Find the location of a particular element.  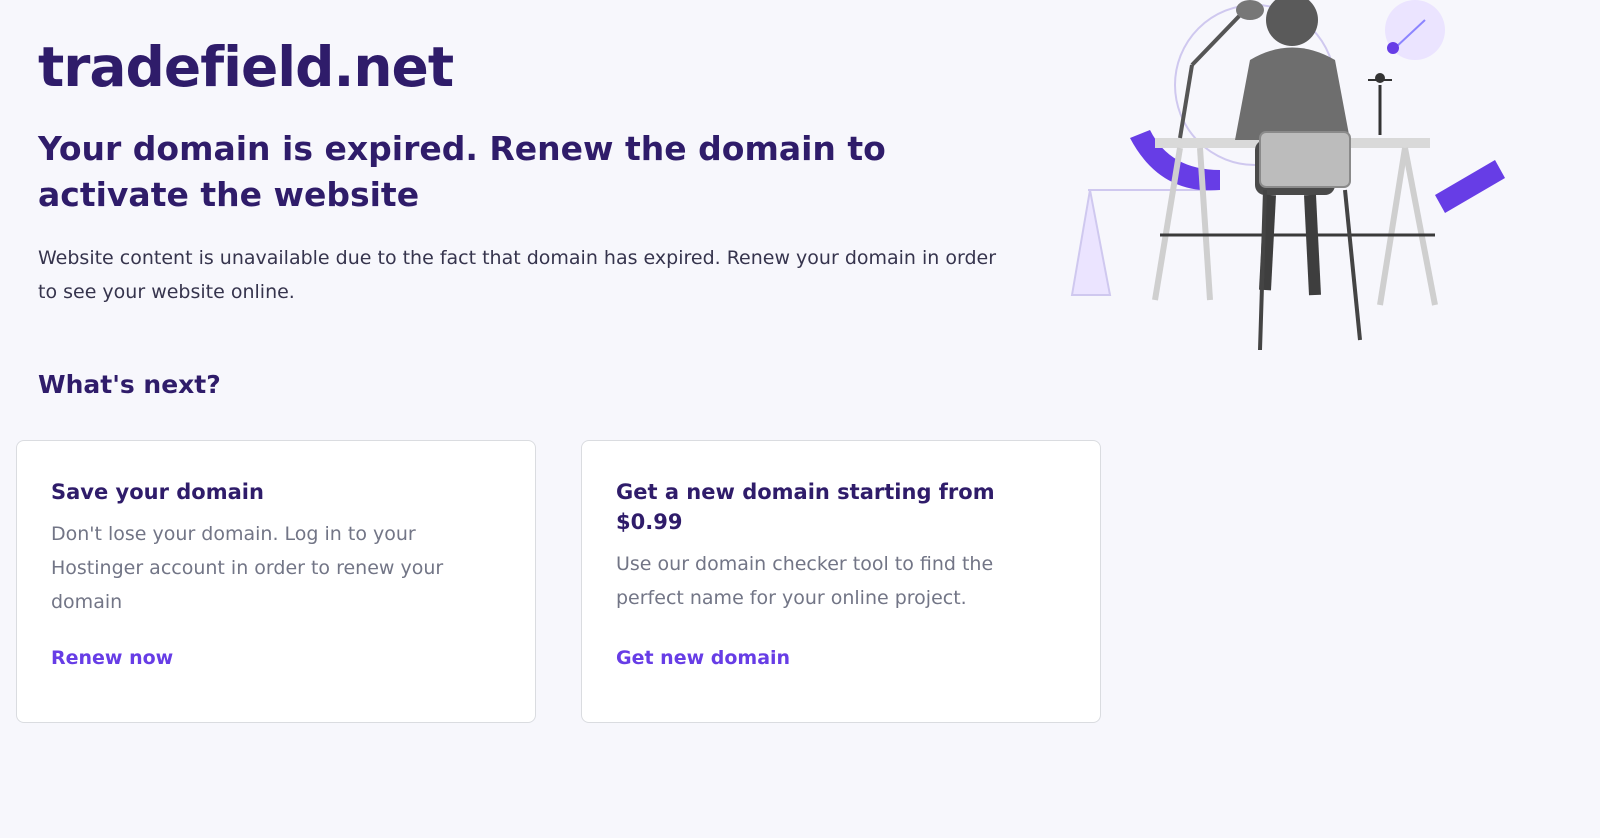

lamp-arm-shape is located at coordinates (1218, 37).